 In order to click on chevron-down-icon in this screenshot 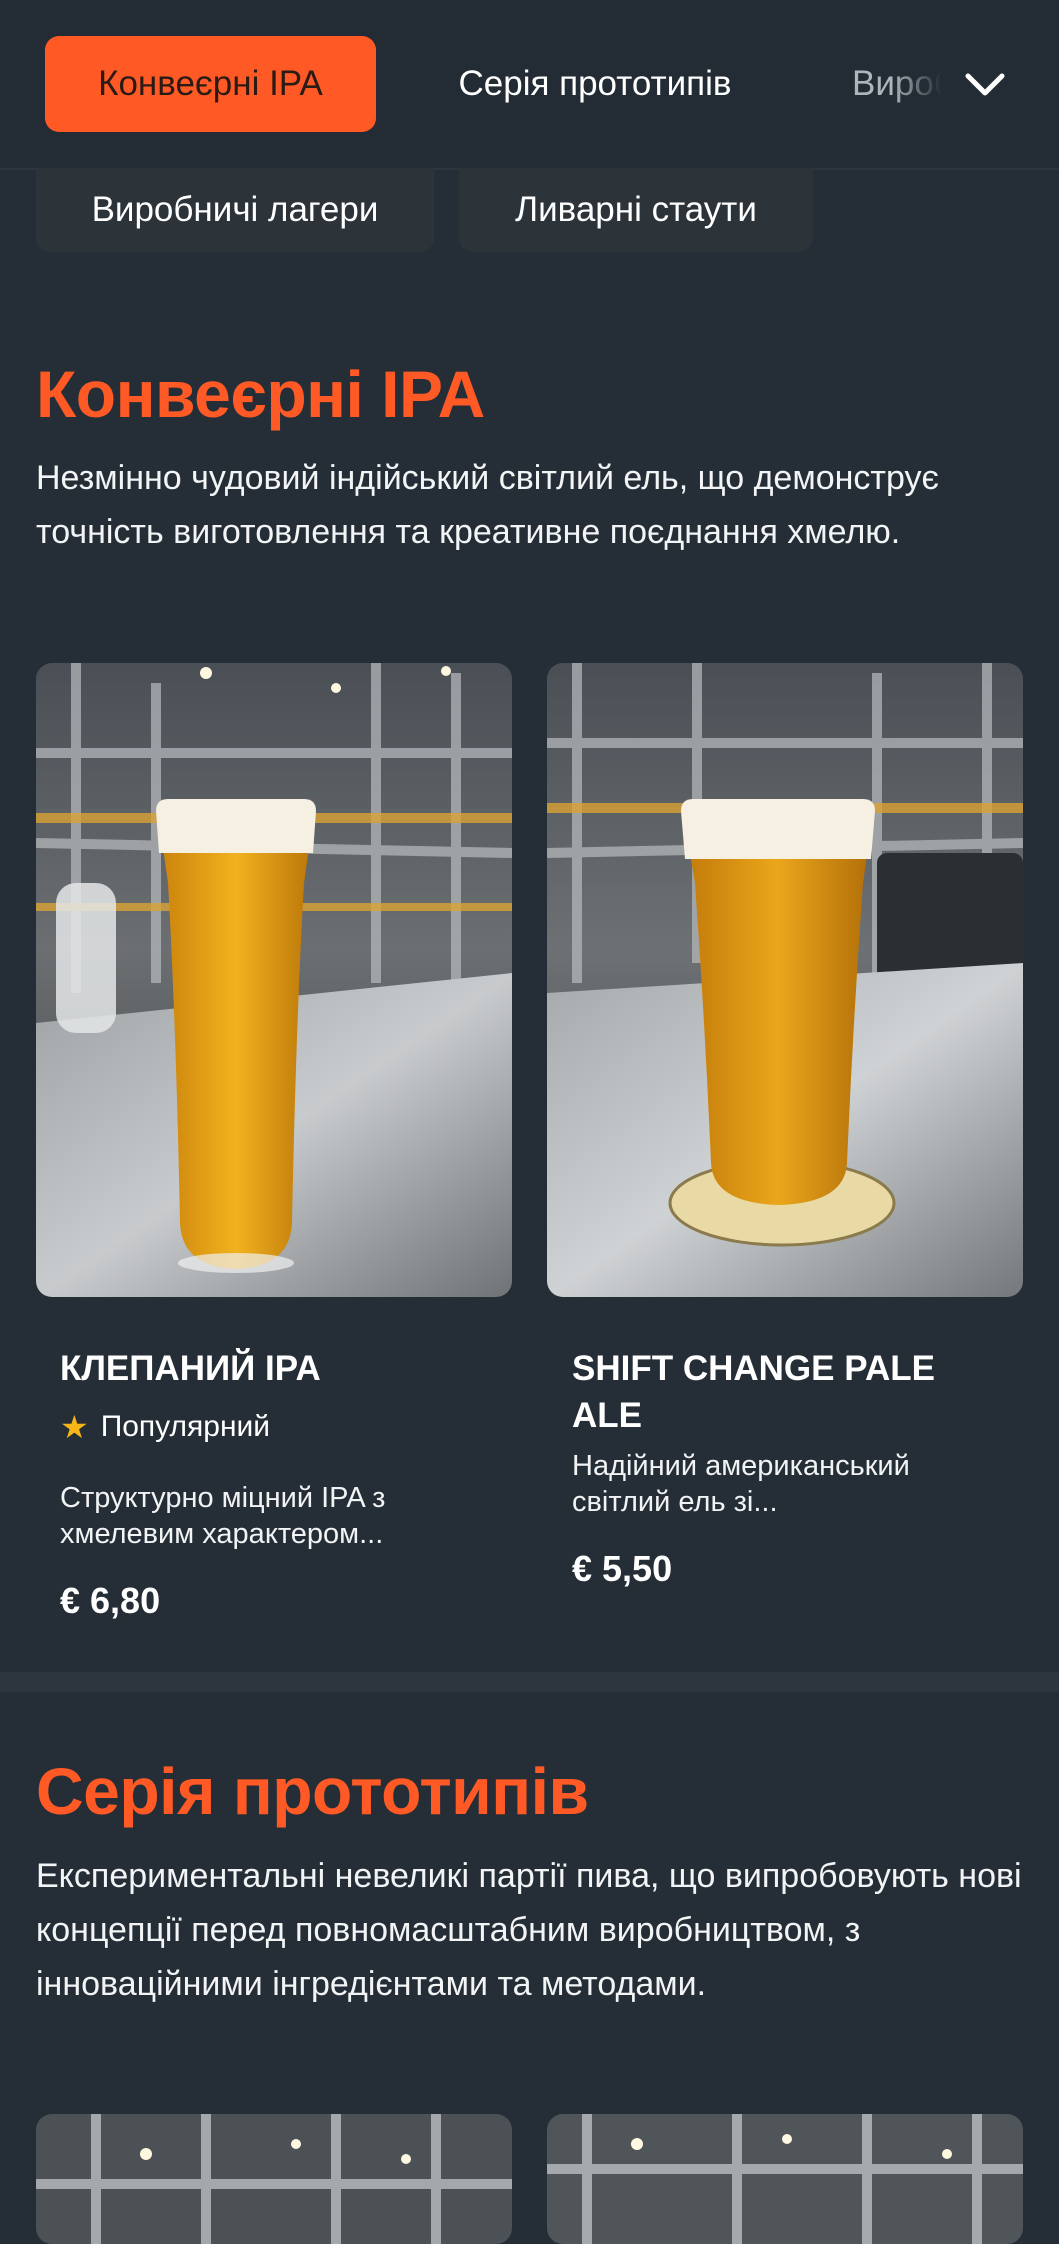, I will do `click(985, 85)`.